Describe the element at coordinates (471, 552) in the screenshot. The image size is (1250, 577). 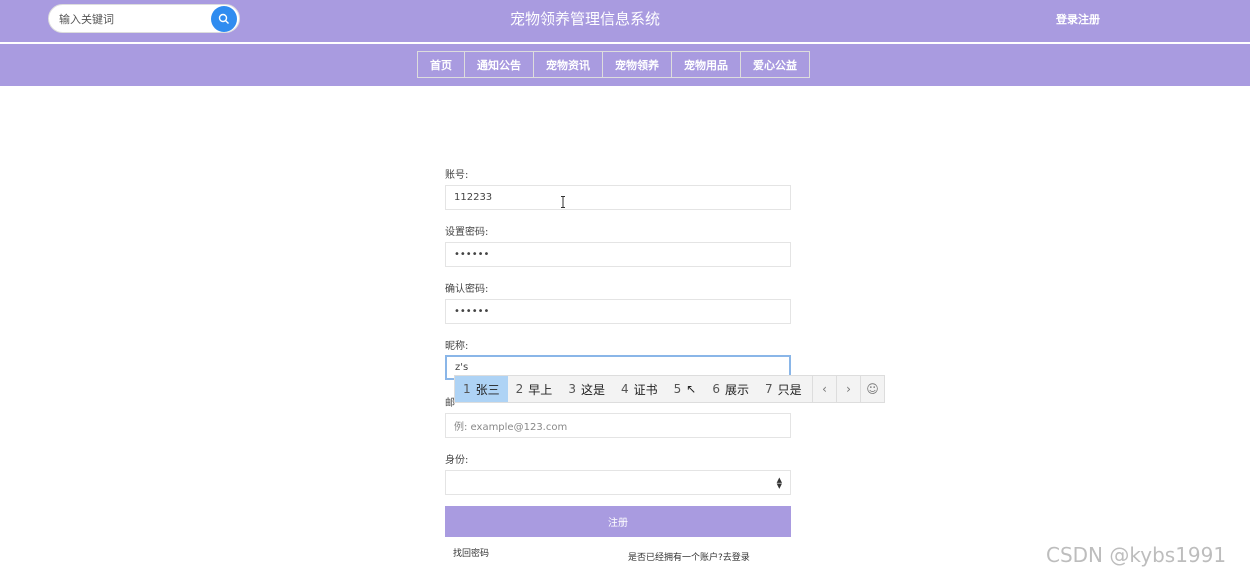
I see `forgot-password-link: 找回密码` at that location.